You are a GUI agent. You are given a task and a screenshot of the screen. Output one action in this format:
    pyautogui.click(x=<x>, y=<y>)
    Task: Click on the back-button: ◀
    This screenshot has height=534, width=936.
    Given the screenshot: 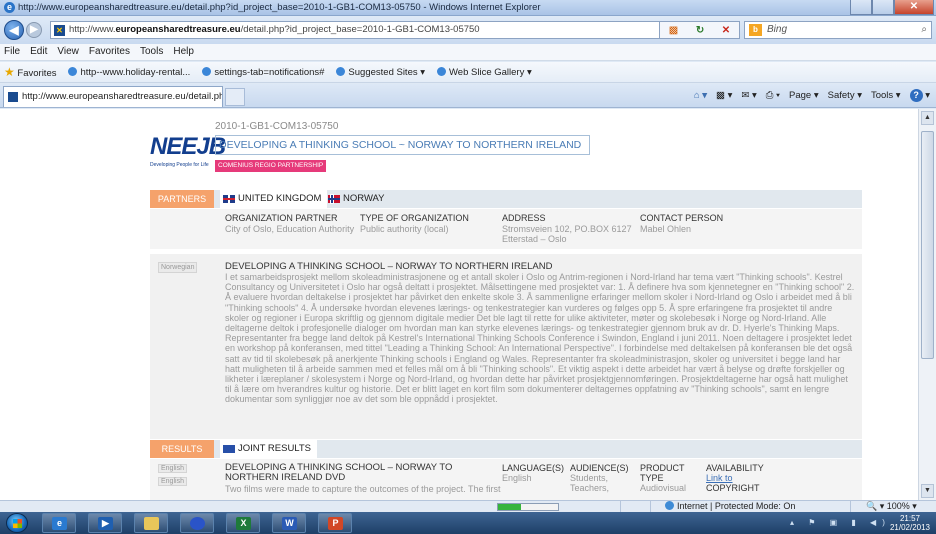 What is the action you would take?
    pyautogui.click(x=14, y=30)
    